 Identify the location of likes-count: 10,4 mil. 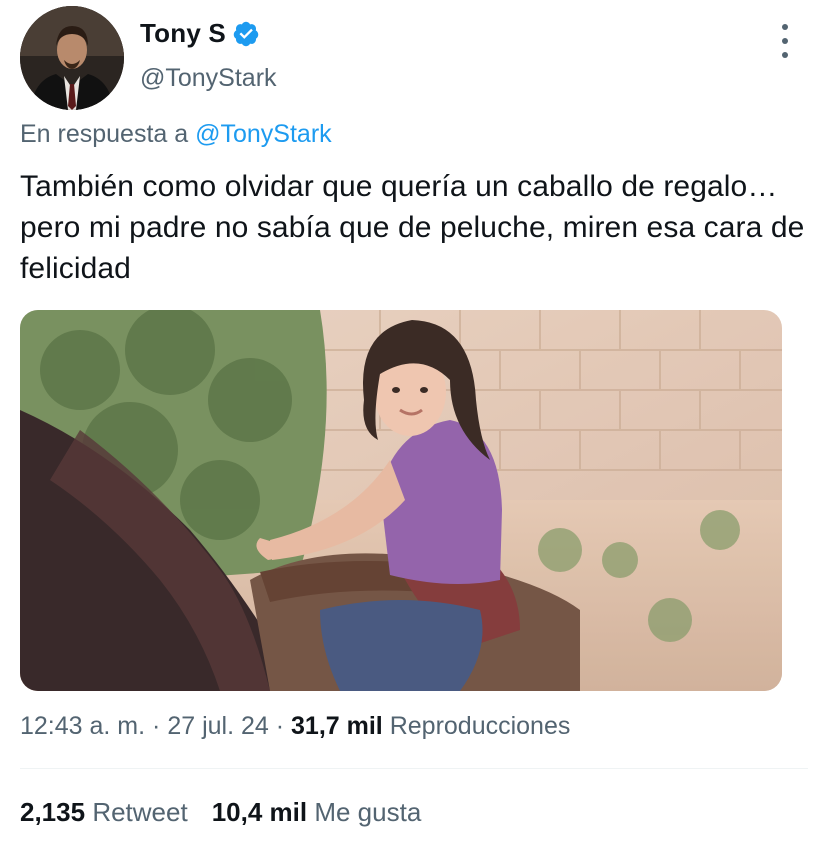
(259, 812).